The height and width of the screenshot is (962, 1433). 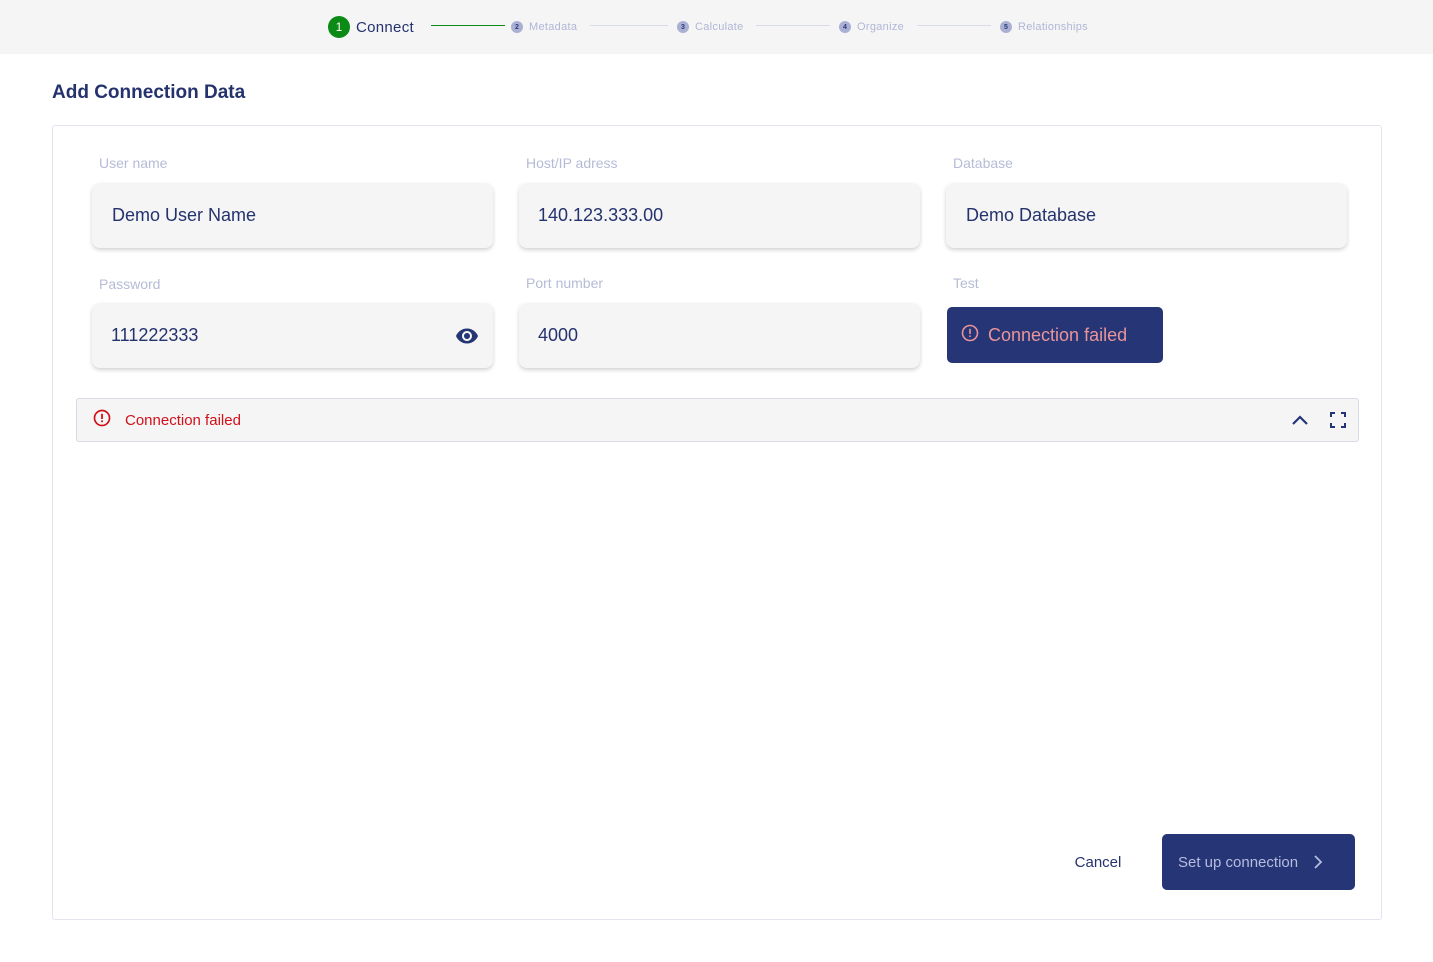 I want to click on chevron-up-icon, so click(x=1300, y=420).